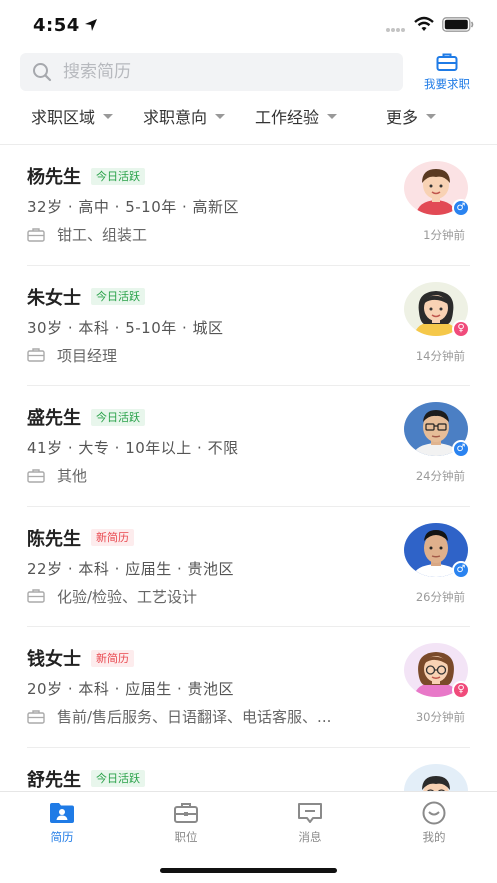 The height and width of the screenshot is (883, 497). I want to click on active-time: 14分钟前, so click(440, 355).